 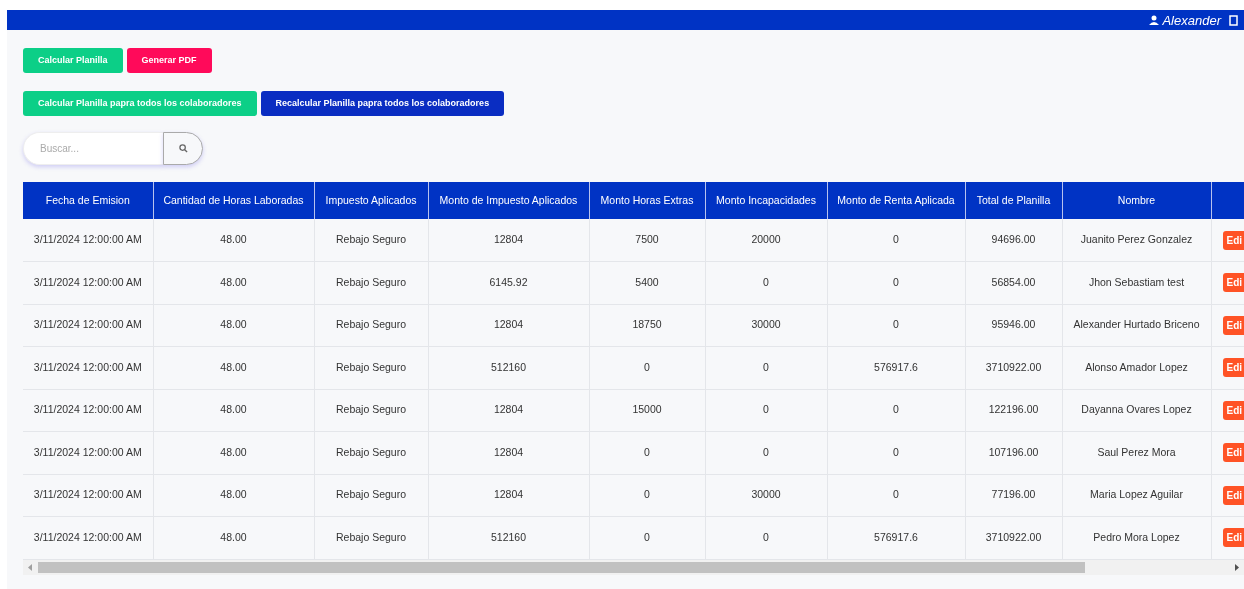 What do you see at coordinates (233, 200) in the screenshot?
I see `column-header: Cantidad de Horas Laboradas` at bounding box center [233, 200].